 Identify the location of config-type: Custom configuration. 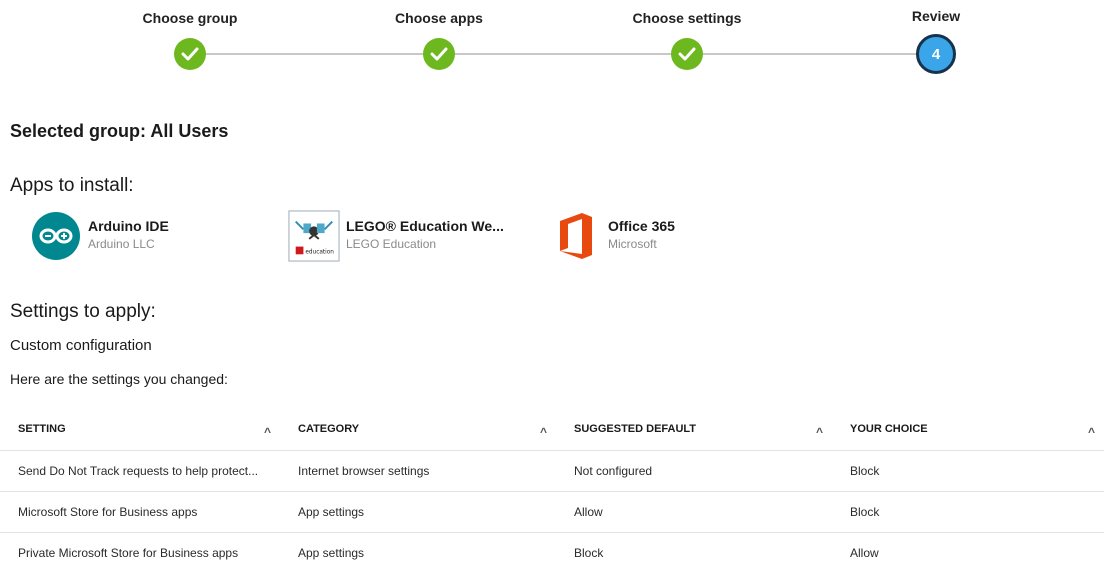
(81, 345).